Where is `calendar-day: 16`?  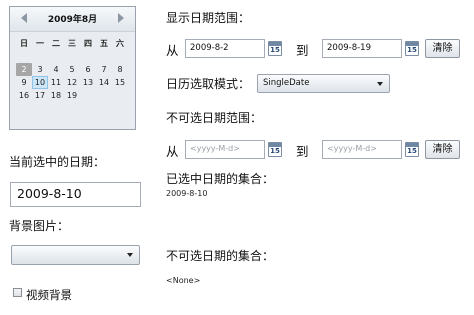
calendar-day: 16 is located at coordinates (24, 95).